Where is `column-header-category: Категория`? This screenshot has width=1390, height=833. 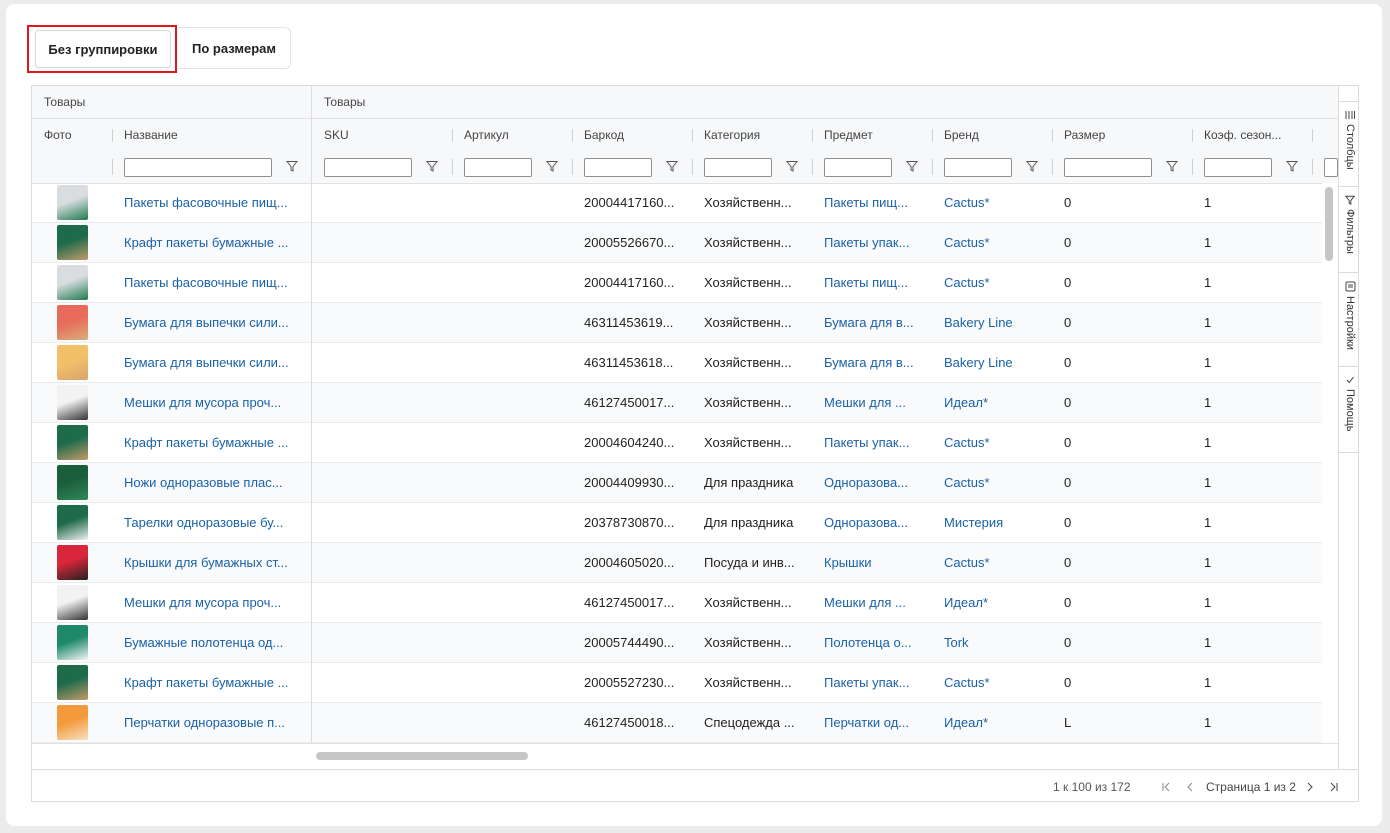
column-header-category: Категория is located at coordinates (752, 135).